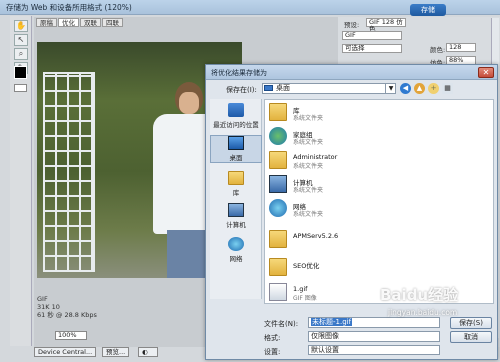 This screenshot has height=362, width=500. What do you see at coordinates (369, 209) in the screenshot?
I see `list-item: 网络 系统文件夹` at bounding box center [369, 209].